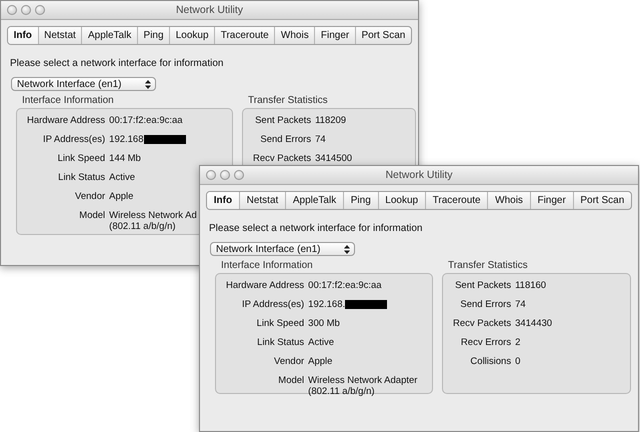 Image resolution: width=640 pixels, height=432 pixels. I want to click on field-value: 0, so click(517, 361).